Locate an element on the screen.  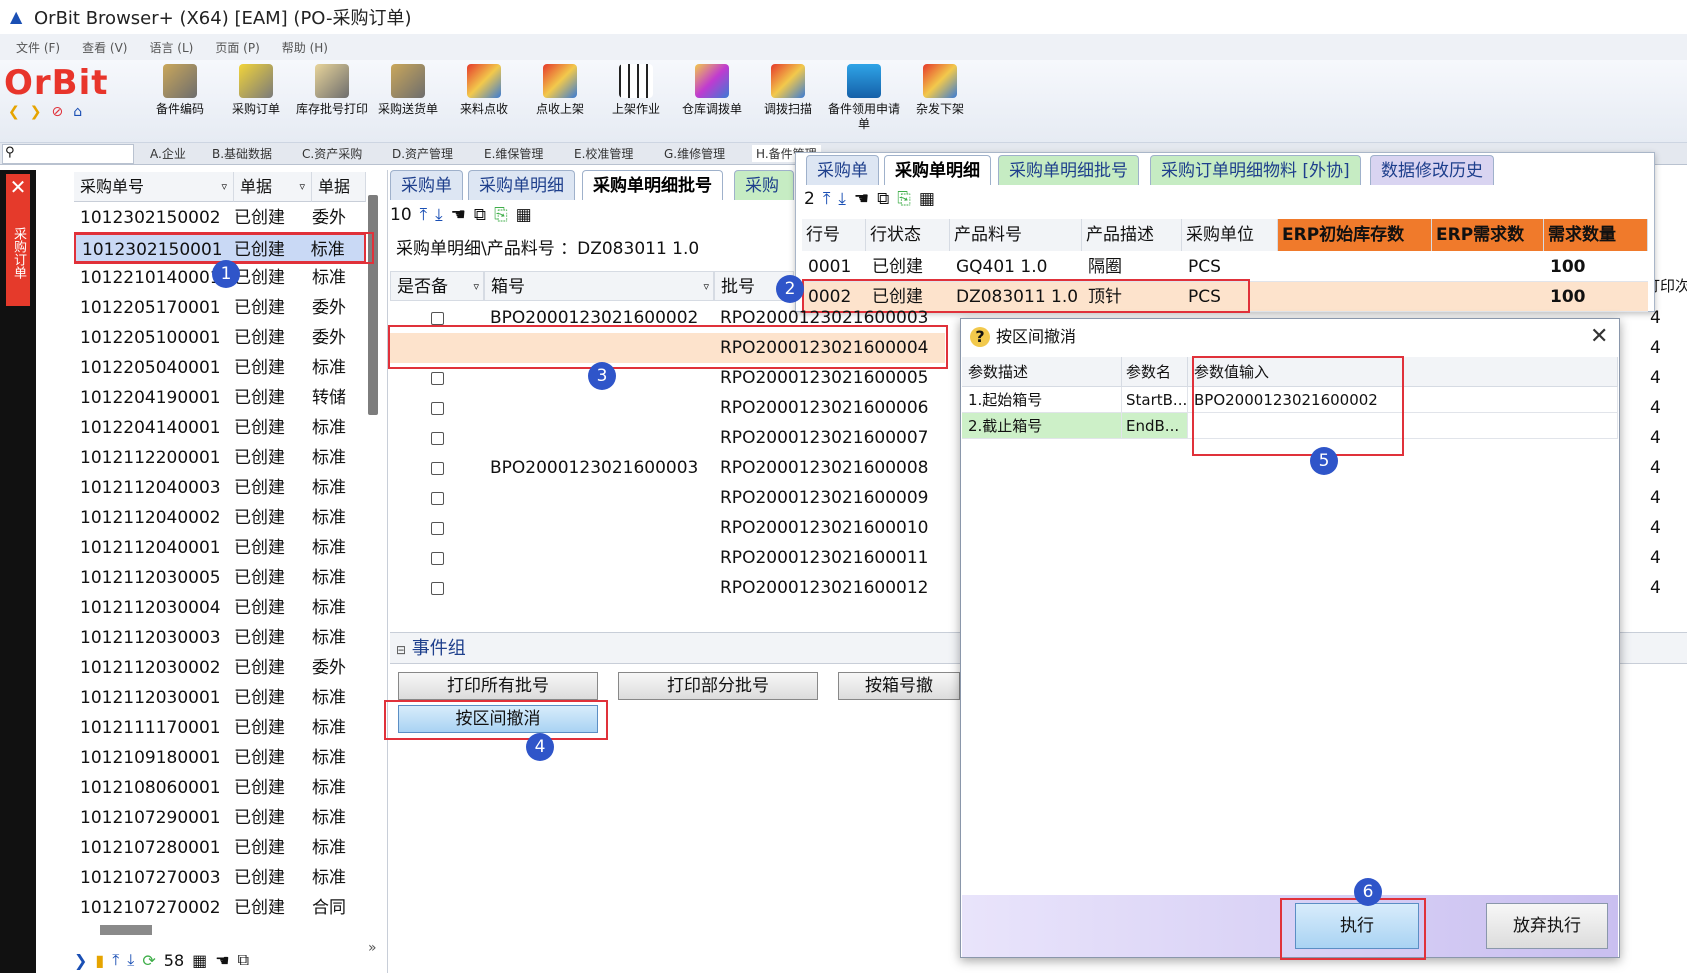
param-value-start-input: BPO2000123021600002 is located at coordinates (1403, 400).